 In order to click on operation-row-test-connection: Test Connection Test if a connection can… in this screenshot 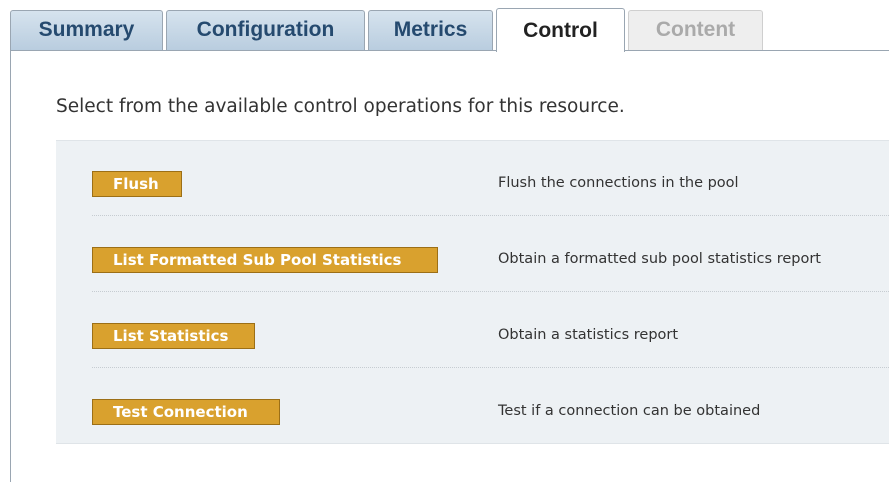, I will do `click(490, 406)`.